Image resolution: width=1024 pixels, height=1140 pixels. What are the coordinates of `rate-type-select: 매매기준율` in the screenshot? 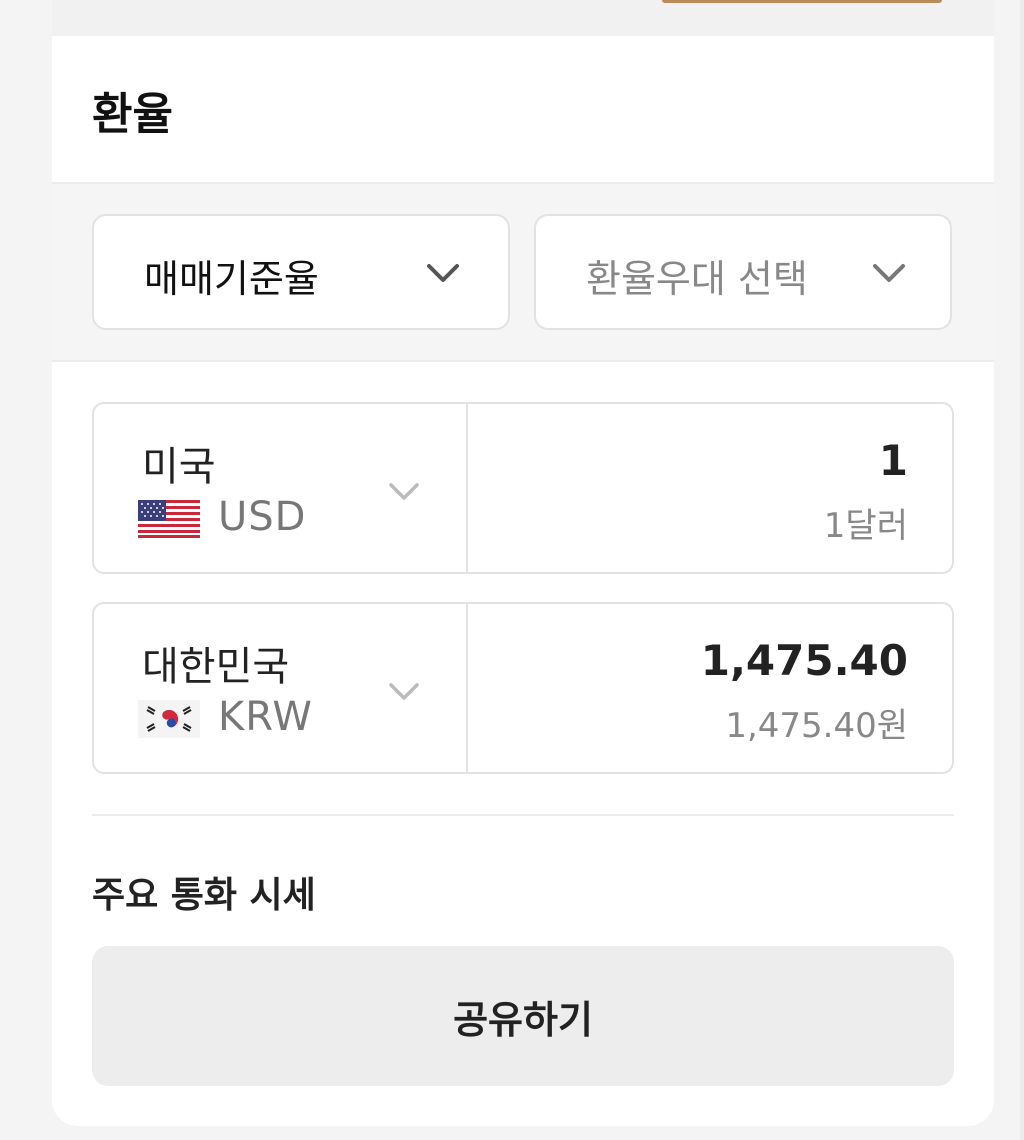 It's located at (301, 272).